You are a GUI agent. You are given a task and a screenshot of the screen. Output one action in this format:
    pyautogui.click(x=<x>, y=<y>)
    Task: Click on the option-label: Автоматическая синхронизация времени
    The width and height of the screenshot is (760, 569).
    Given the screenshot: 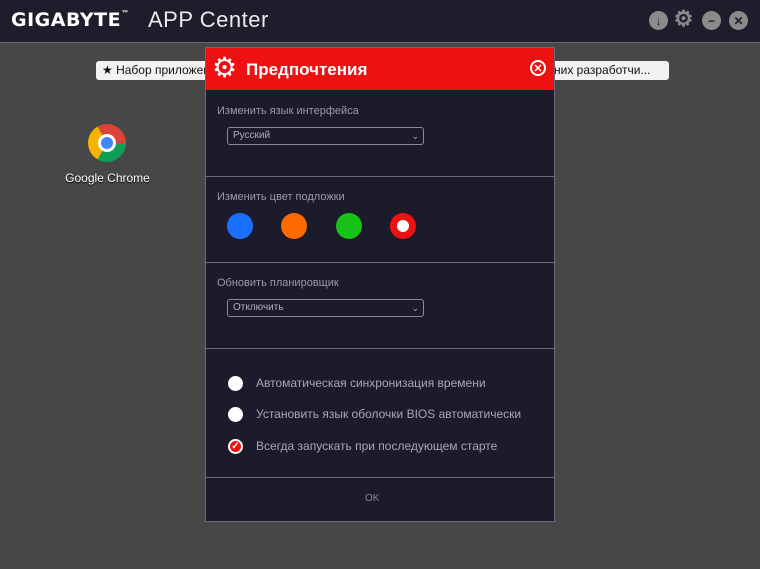 What is the action you would take?
    pyautogui.click(x=371, y=383)
    